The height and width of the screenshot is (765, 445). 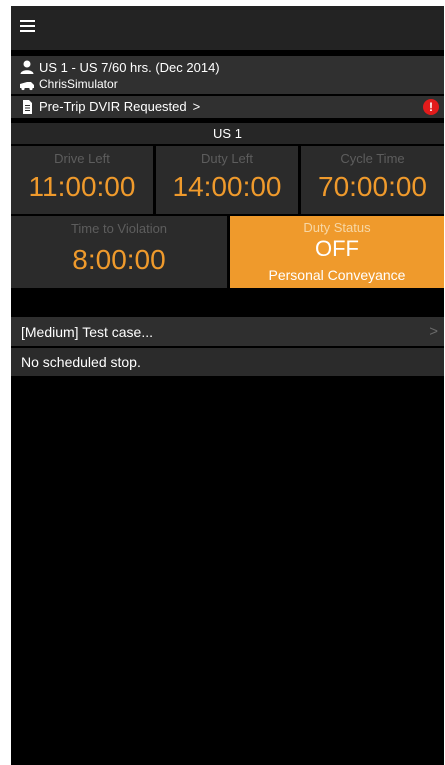 I want to click on duty-status-label: Duty Status, so click(x=337, y=227).